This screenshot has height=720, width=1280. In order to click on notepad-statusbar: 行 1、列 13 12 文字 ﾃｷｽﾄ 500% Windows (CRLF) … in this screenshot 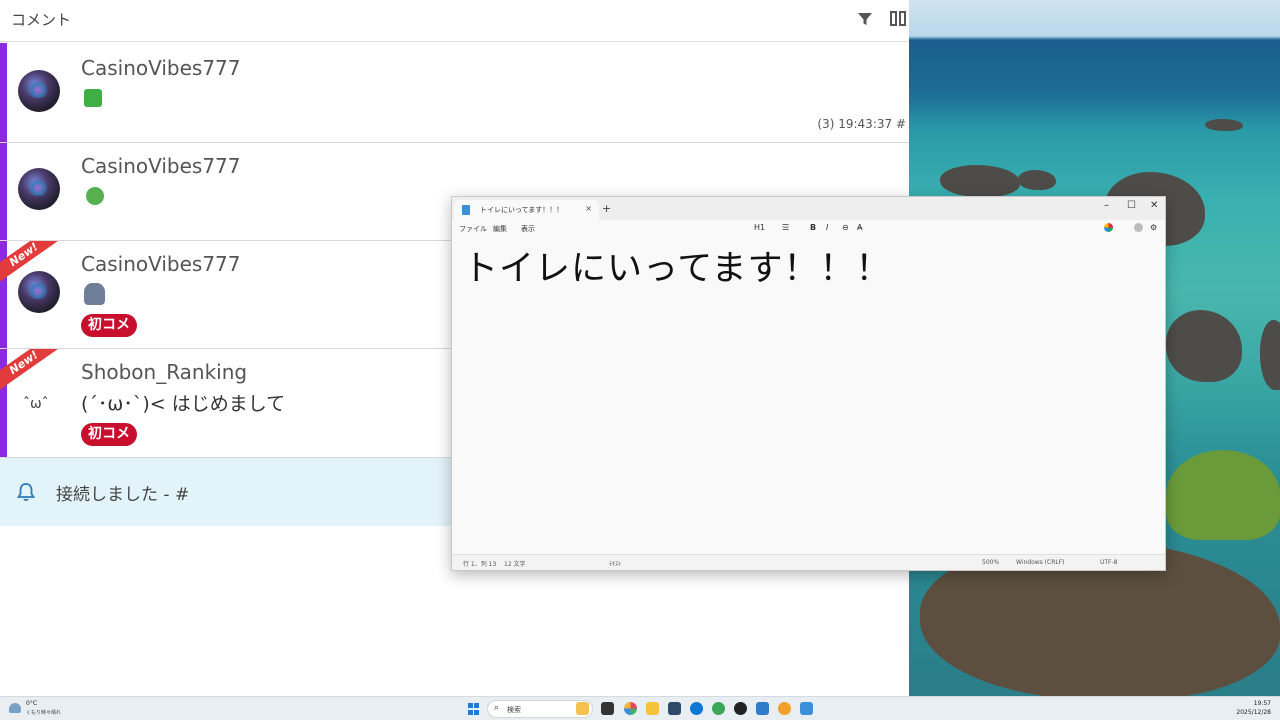, I will do `click(808, 562)`.